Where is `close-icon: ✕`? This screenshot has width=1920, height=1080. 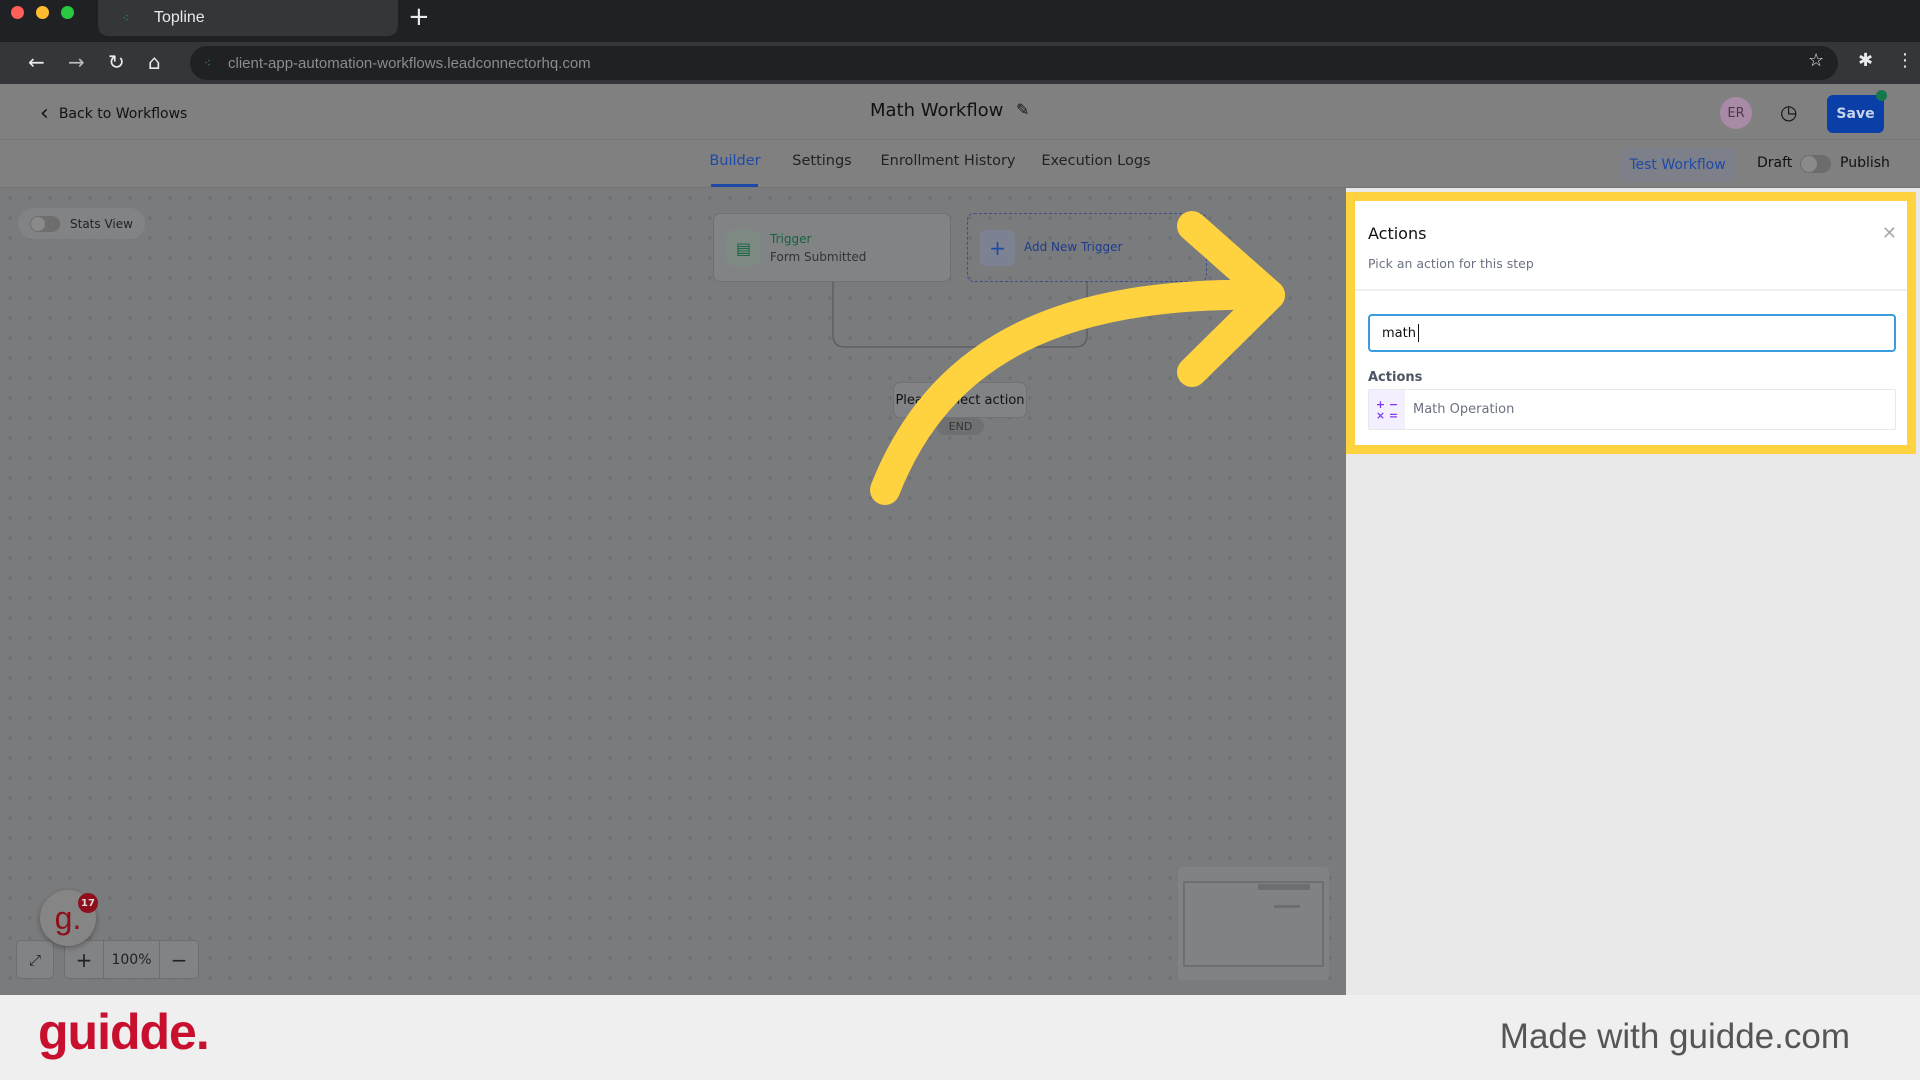
close-icon: ✕ is located at coordinates (1889, 233).